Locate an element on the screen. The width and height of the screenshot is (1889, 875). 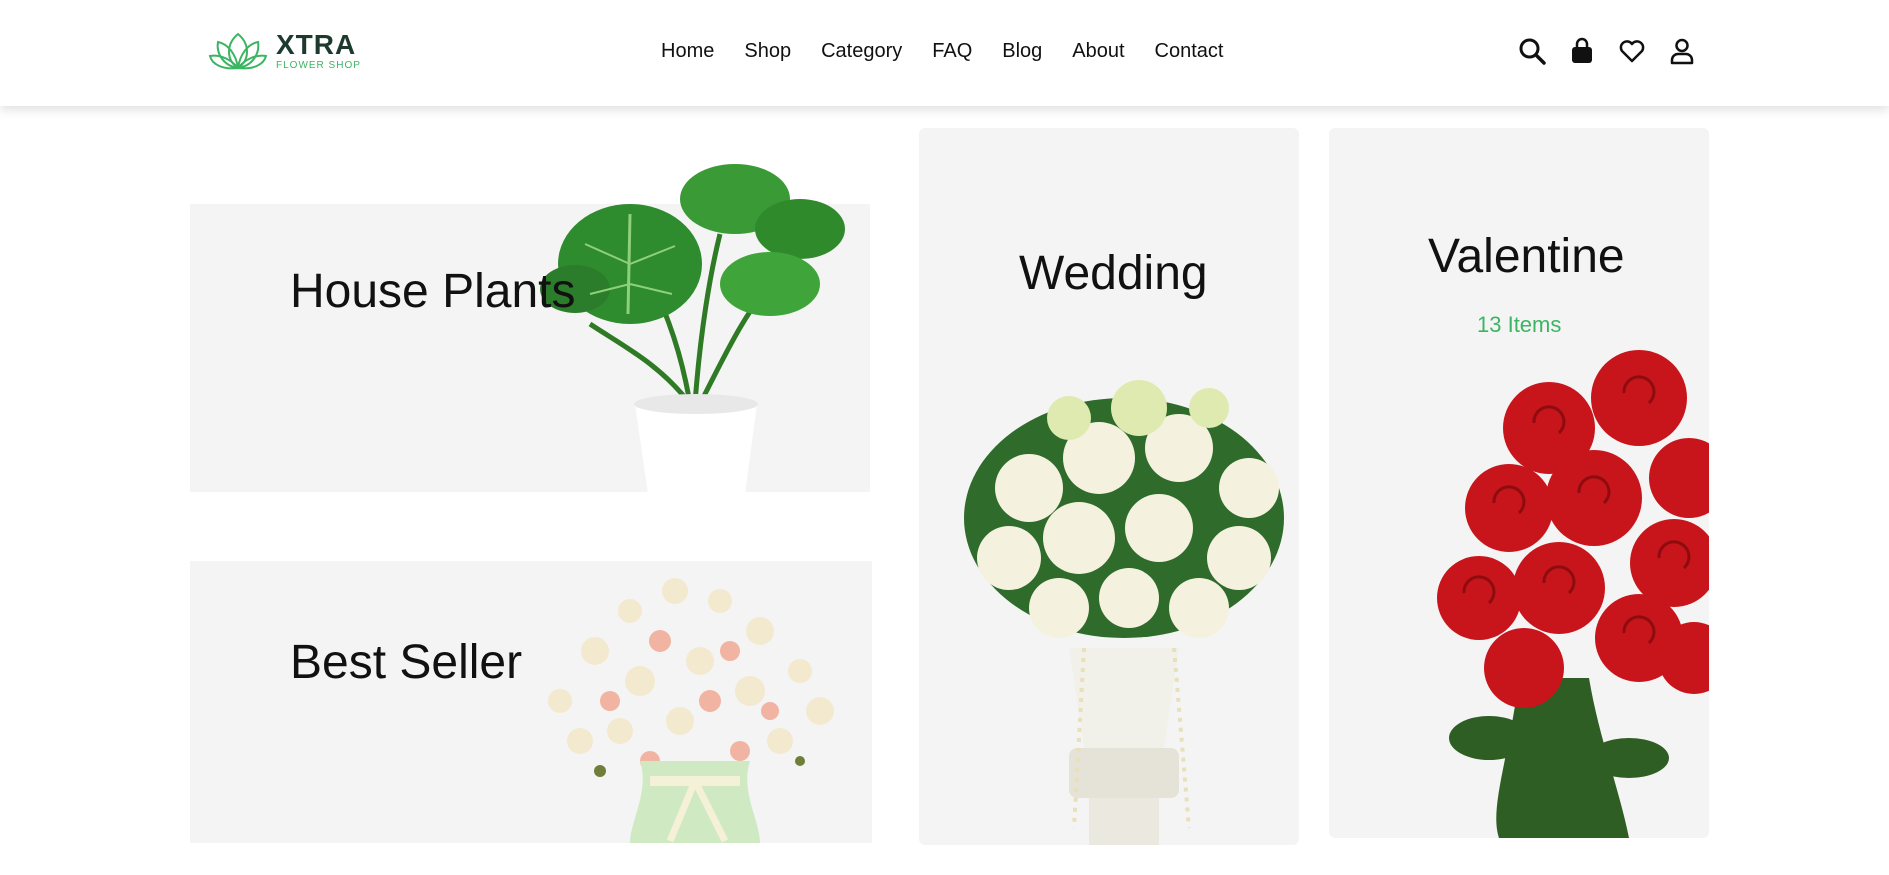
category-title: Wedding is located at coordinates (1113, 273).